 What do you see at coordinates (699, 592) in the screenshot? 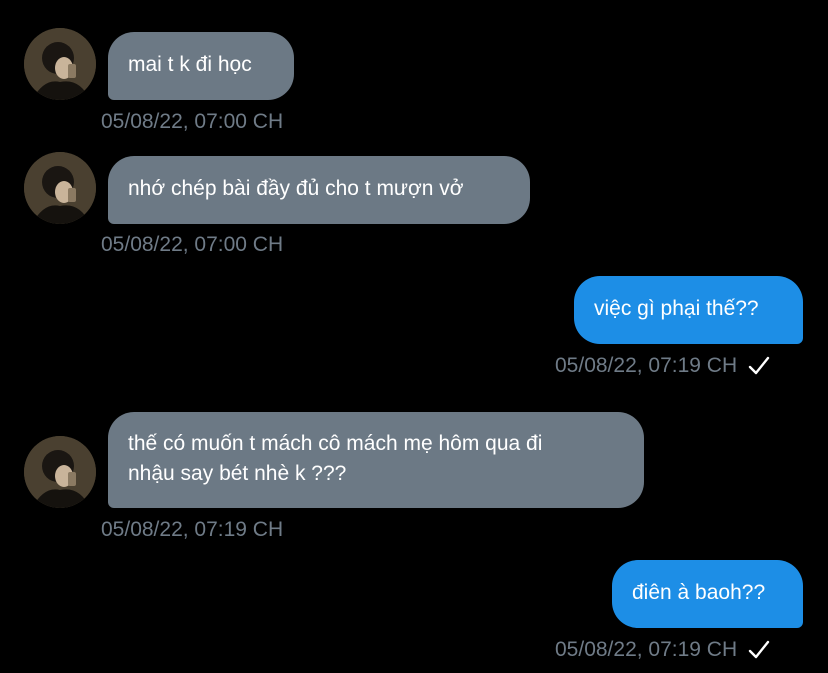
I see `message-text: điên à baoh??` at bounding box center [699, 592].